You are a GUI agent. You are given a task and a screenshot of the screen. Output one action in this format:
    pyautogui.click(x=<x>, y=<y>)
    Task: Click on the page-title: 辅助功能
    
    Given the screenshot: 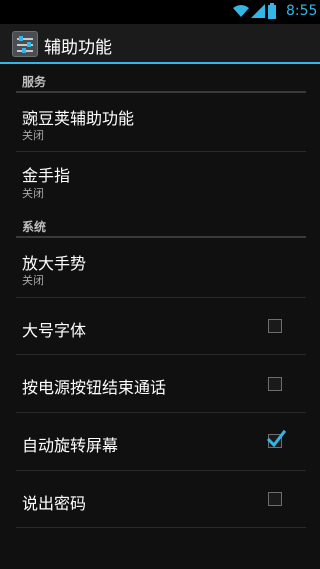 What is the action you would take?
    pyautogui.click(x=78, y=48)
    